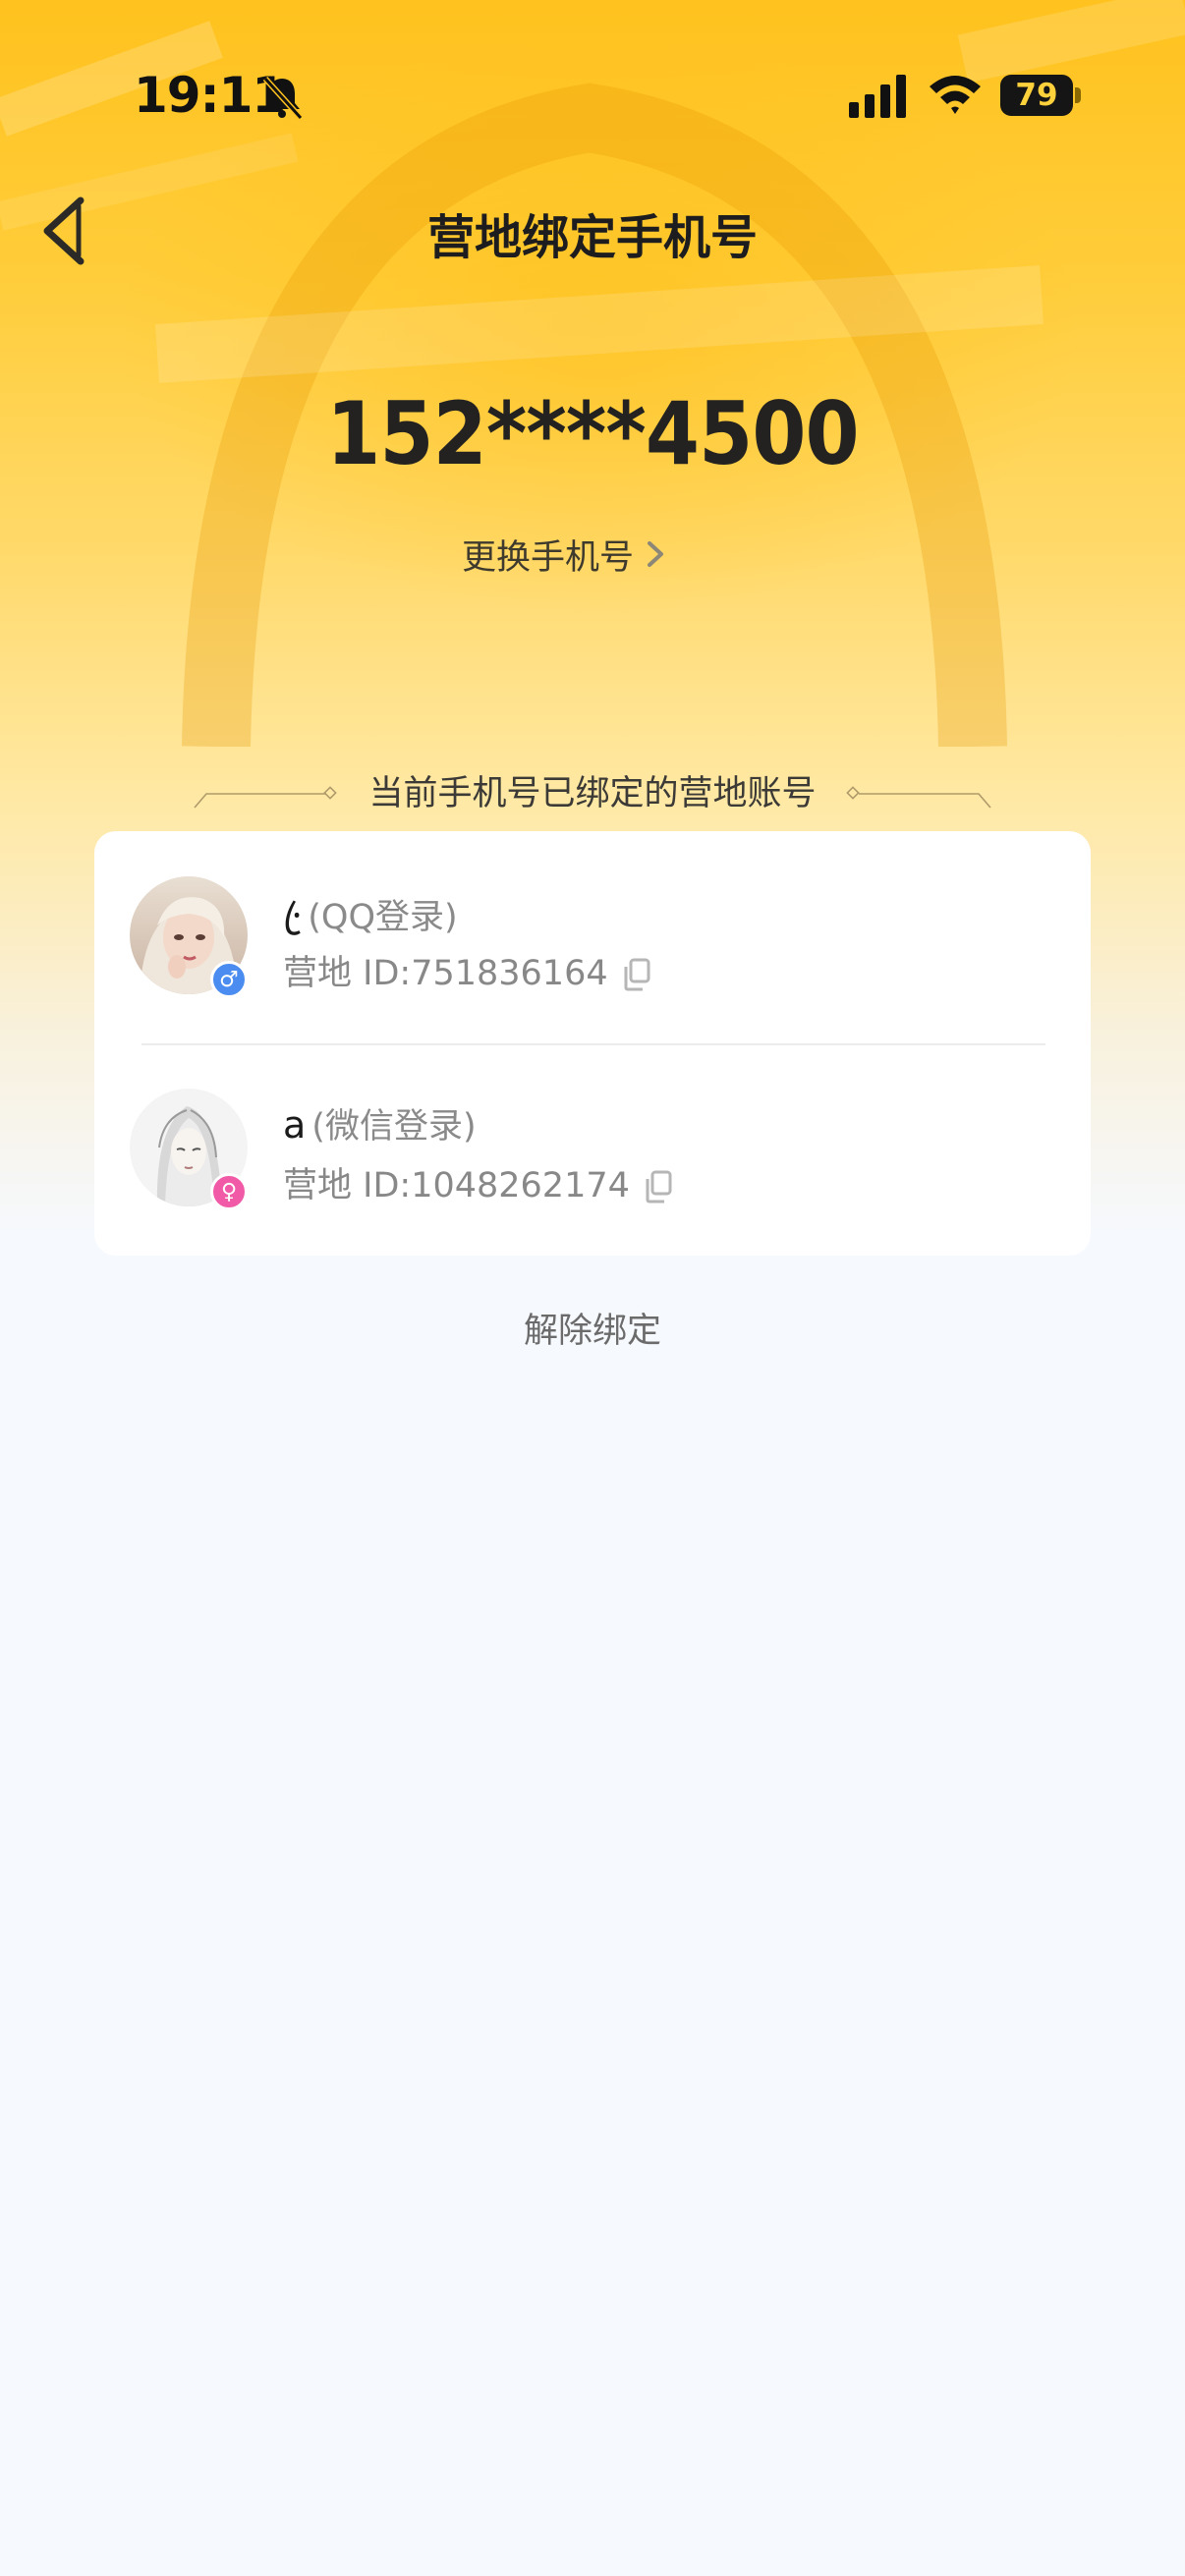 The height and width of the screenshot is (2576, 1185). Describe the element at coordinates (229, 1191) in the screenshot. I see `female-gender-icon: ♀` at that location.